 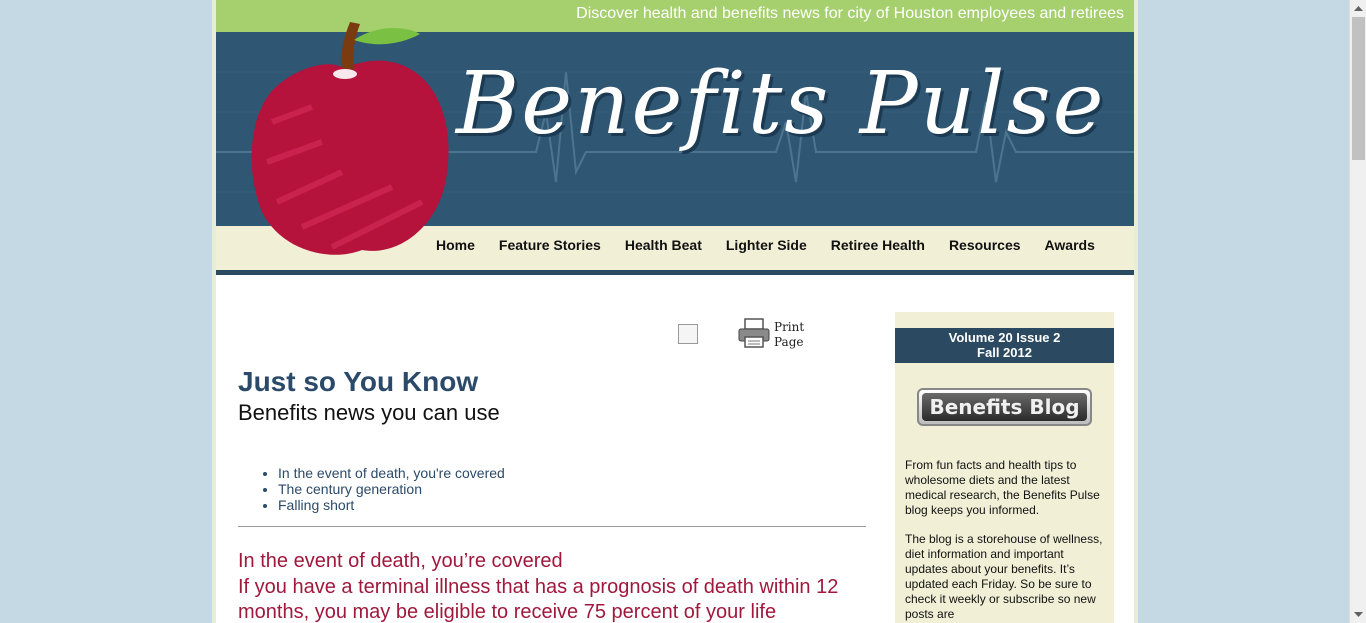 What do you see at coordinates (347, 138) in the screenshot?
I see `apple-logo-icon` at bounding box center [347, 138].